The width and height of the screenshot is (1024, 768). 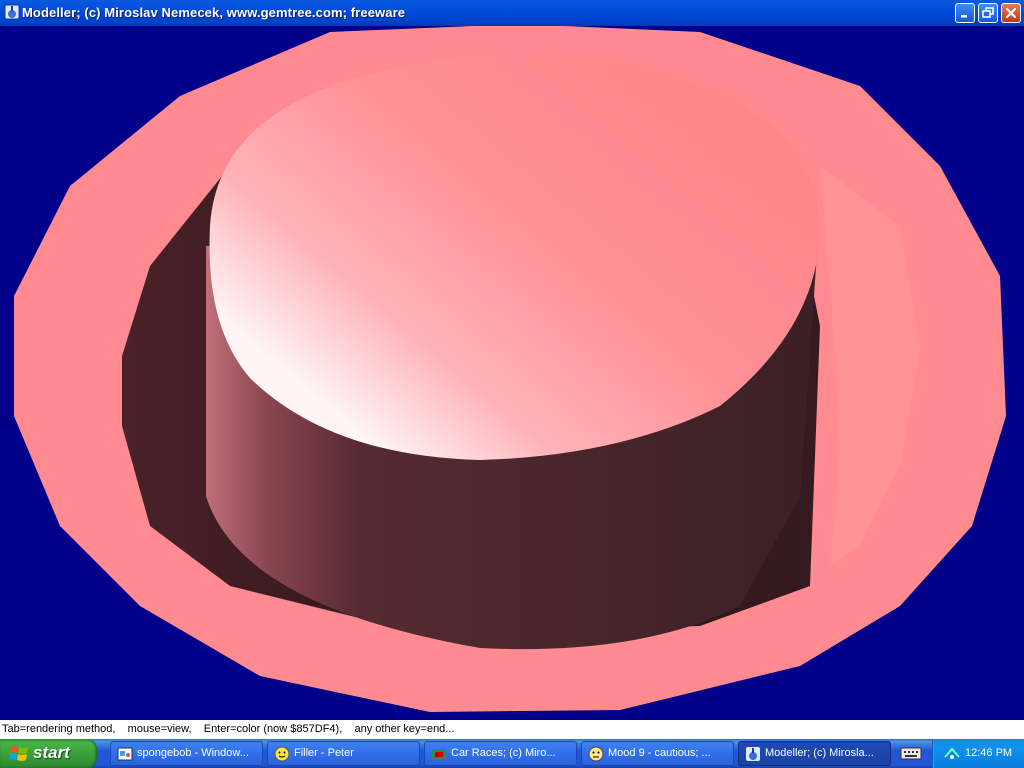 I want to click on restore-icon, so click(x=988, y=12).